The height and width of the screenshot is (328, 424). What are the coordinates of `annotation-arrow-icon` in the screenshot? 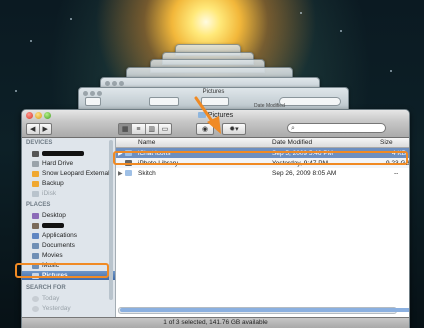 It's located at (207, 115).